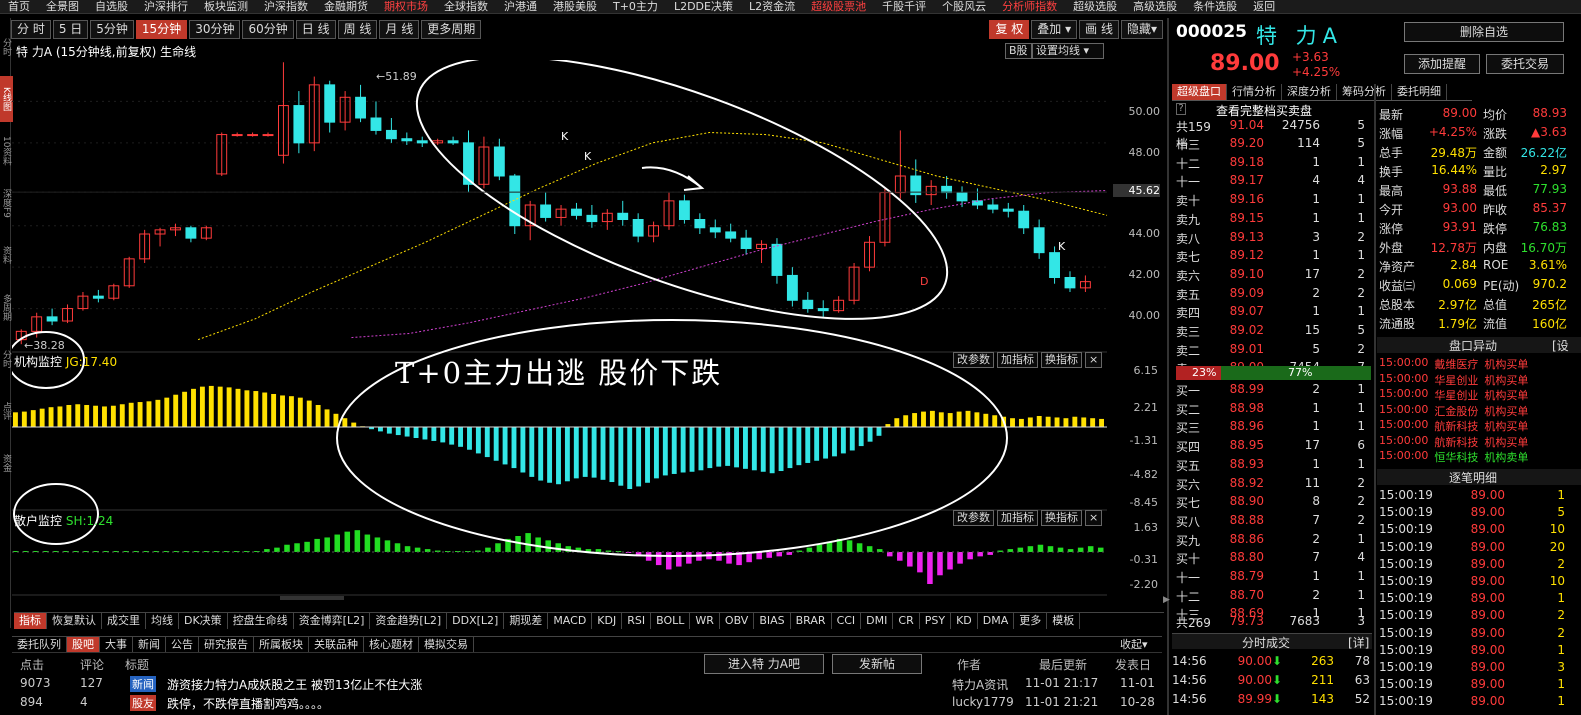  I want to click on news-tab: 核心题材, so click(391, 644).